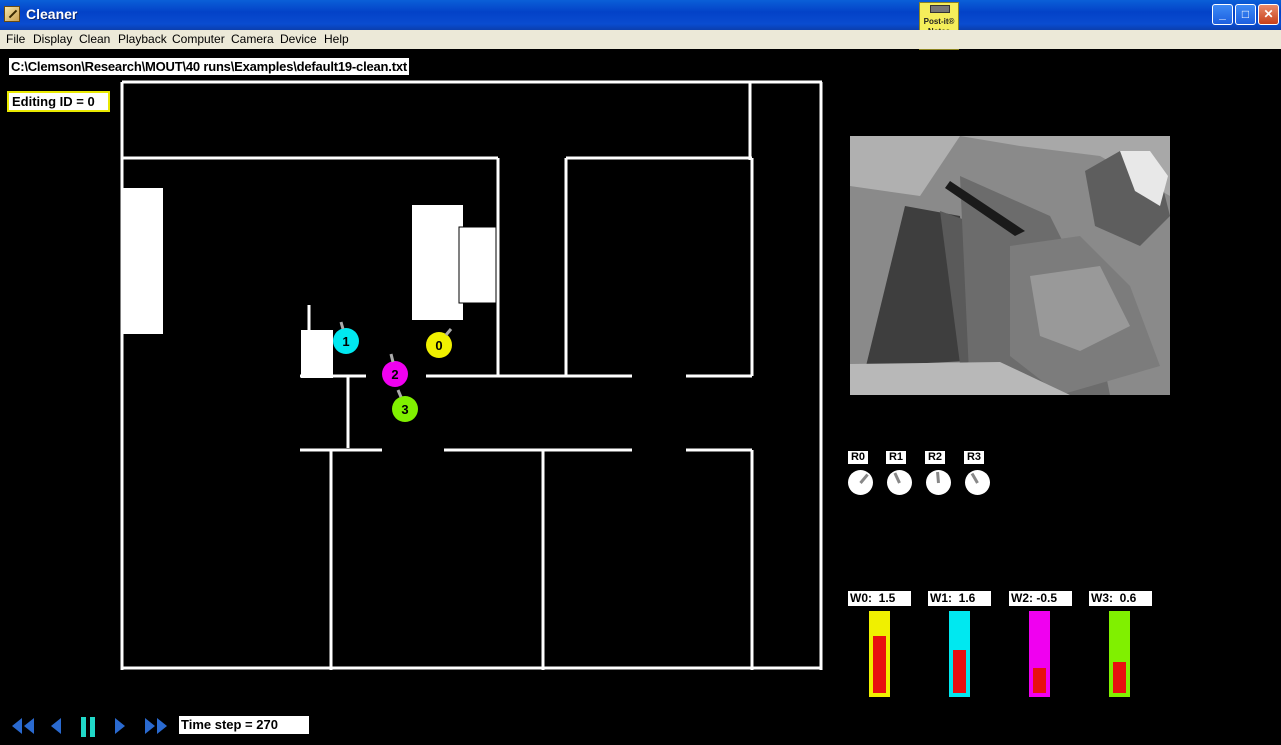  I want to click on robot-2-label: 2, so click(394, 374).